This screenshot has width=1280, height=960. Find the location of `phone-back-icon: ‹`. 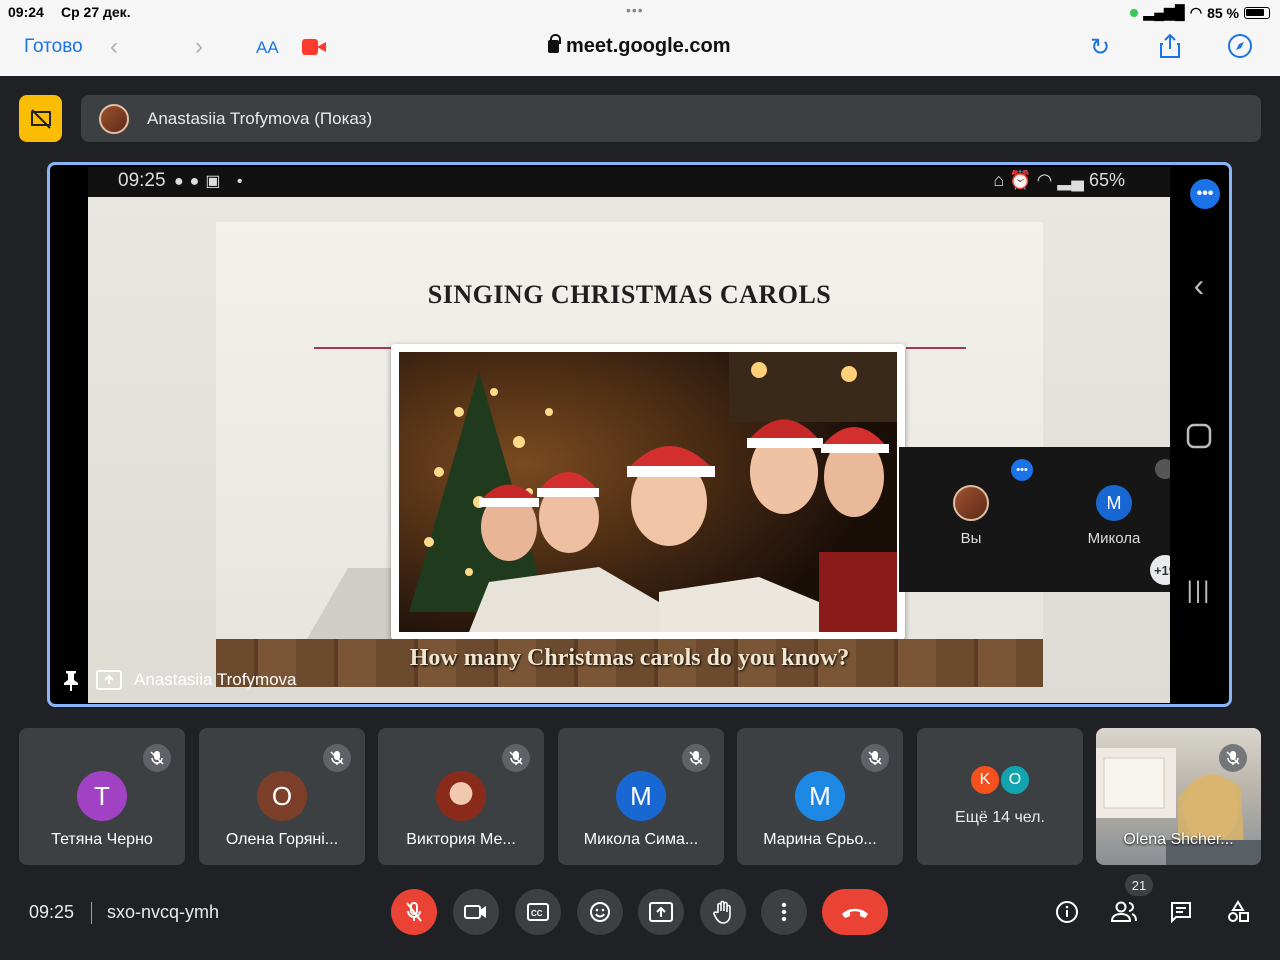

phone-back-icon: ‹ is located at coordinates (1199, 285).